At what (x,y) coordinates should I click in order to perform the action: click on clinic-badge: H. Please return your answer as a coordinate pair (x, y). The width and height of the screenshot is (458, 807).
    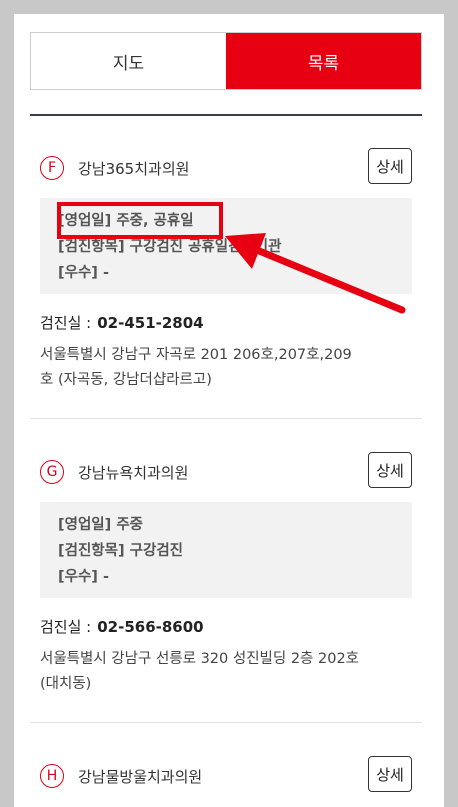
    Looking at the image, I should click on (52, 776).